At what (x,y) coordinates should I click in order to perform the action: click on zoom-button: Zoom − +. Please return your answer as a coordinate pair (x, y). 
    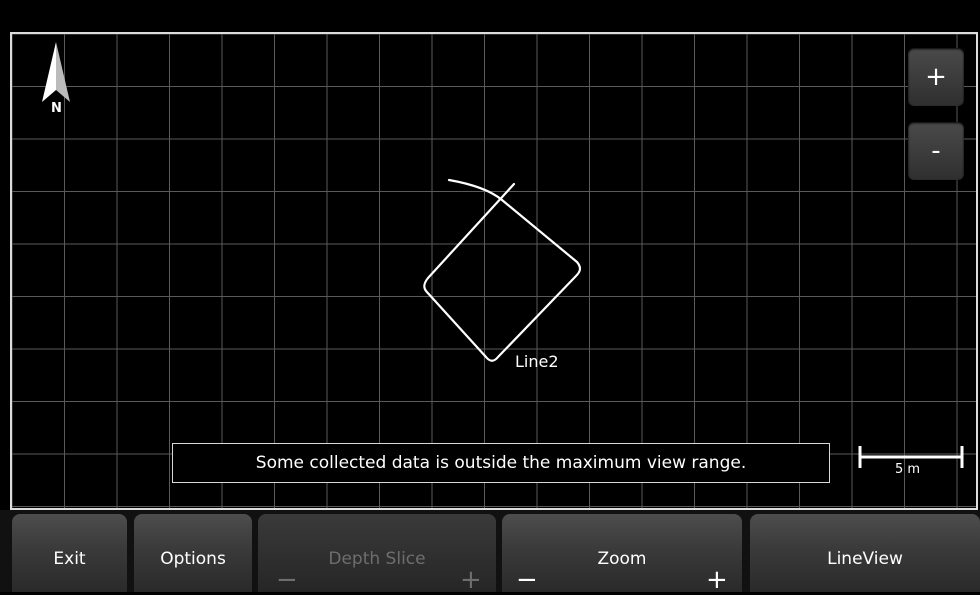
    Looking at the image, I should click on (622, 553).